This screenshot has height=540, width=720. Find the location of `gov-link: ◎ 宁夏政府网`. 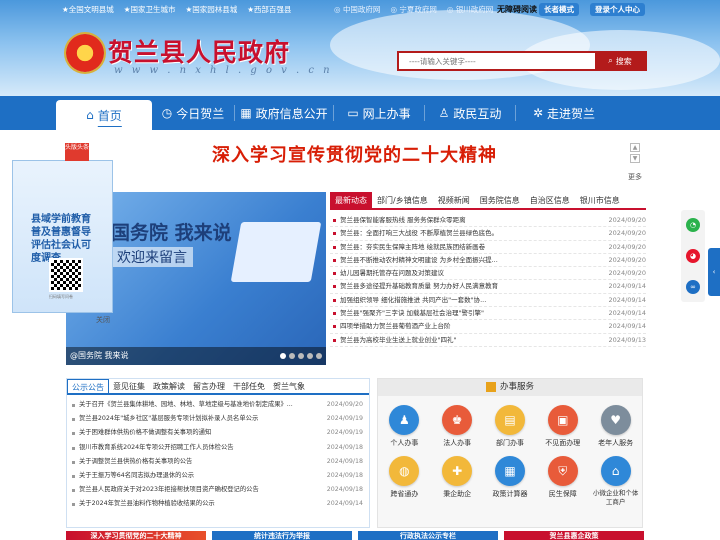

gov-link: ◎ 宁夏政府网 is located at coordinates (413, 9).